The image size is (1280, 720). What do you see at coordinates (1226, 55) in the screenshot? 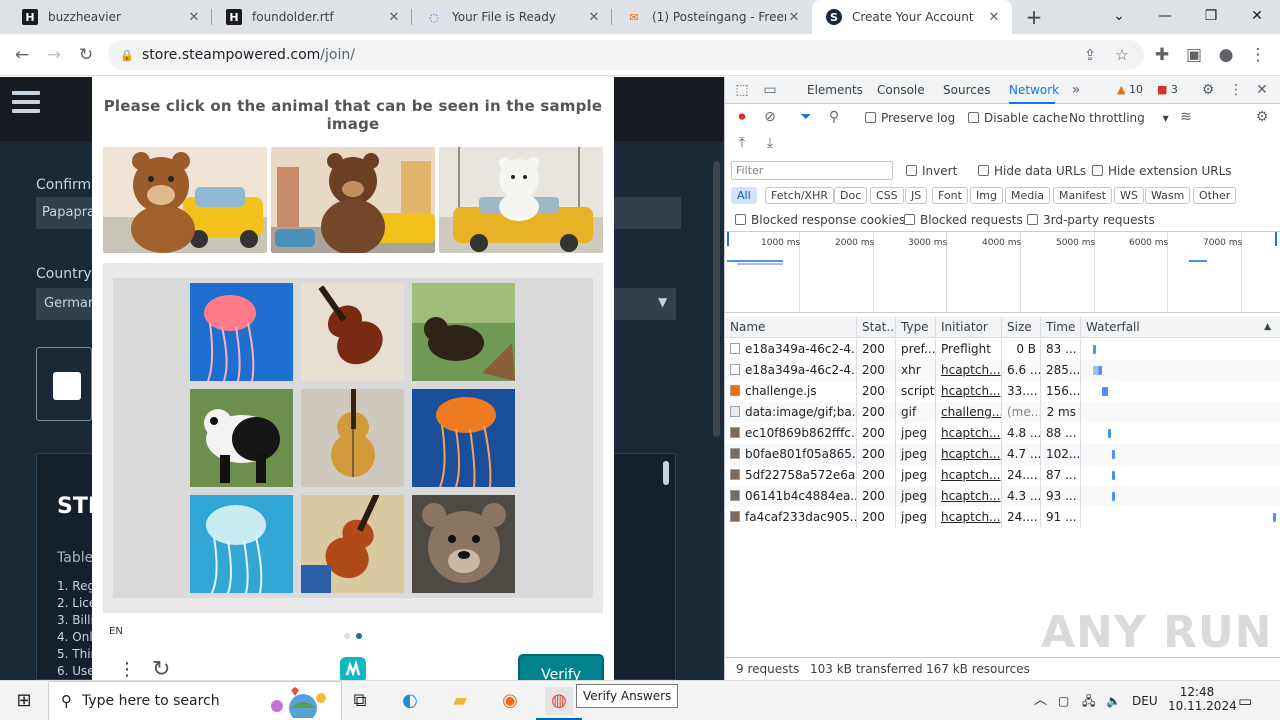
I see `profile-avatar-icon: ●` at bounding box center [1226, 55].